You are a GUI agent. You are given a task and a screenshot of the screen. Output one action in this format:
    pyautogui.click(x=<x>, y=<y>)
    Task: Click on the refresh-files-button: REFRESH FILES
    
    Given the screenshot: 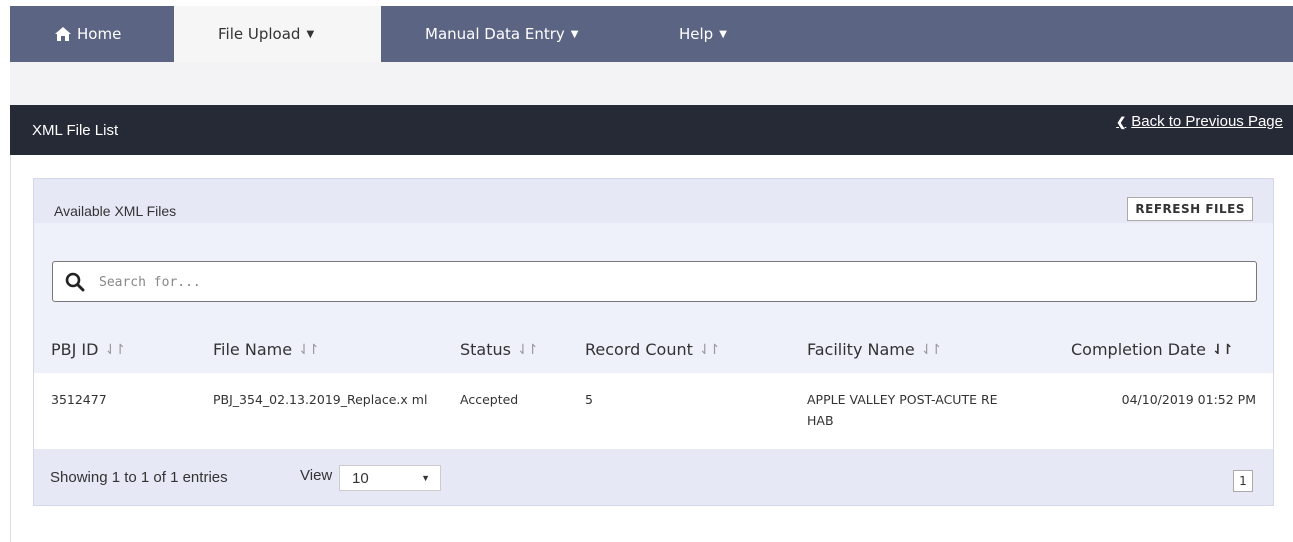 What is the action you would take?
    pyautogui.click(x=1190, y=209)
    